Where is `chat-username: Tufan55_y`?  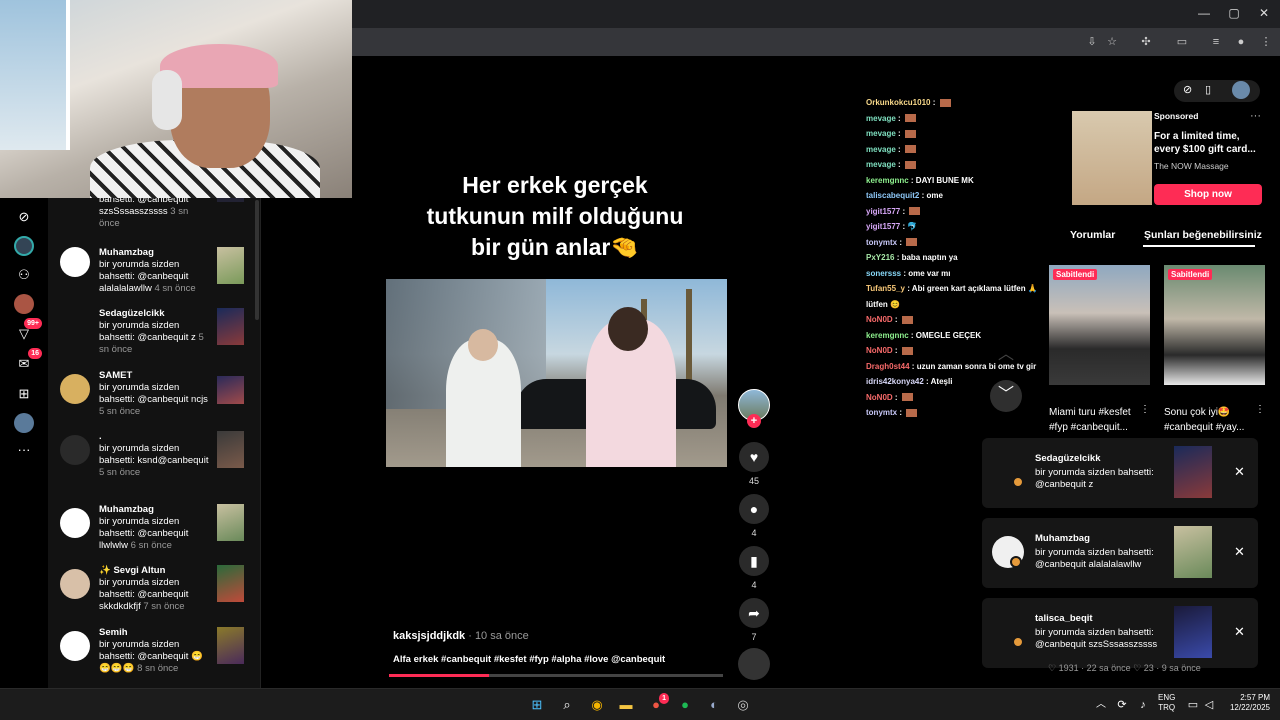
chat-username: Tufan55_y is located at coordinates (885, 288).